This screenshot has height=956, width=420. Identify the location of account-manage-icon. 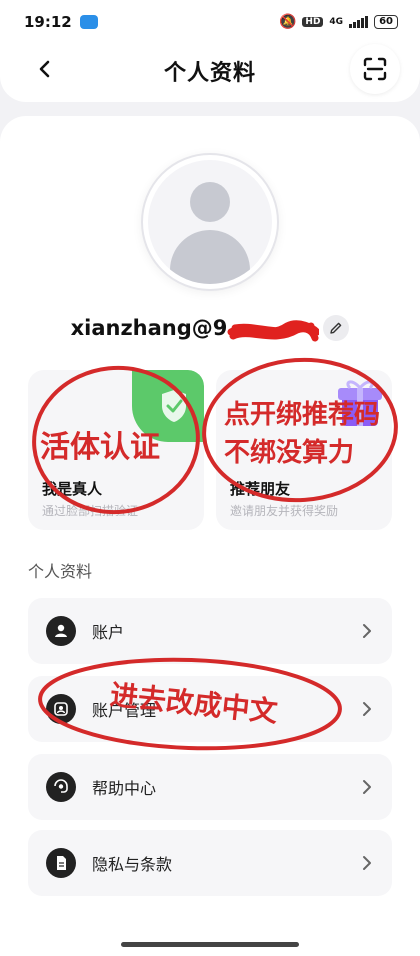
(61, 709).